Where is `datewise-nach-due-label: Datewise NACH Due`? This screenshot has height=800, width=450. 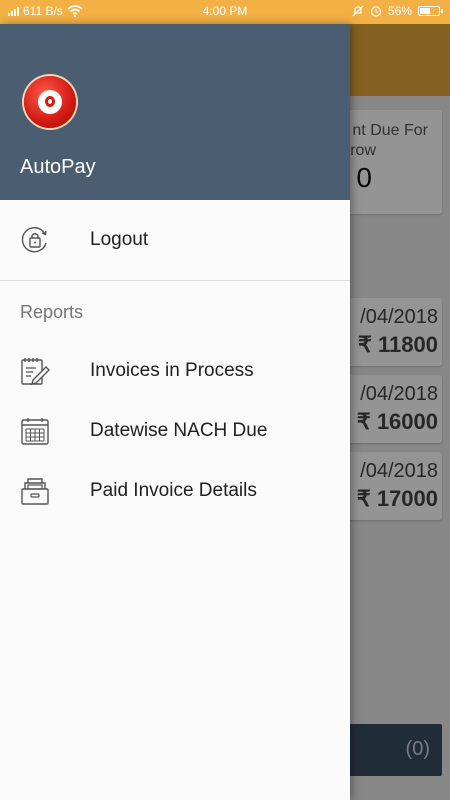
datewise-nach-due-label: Datewise NACH Due is located at coordinates (179, 430).